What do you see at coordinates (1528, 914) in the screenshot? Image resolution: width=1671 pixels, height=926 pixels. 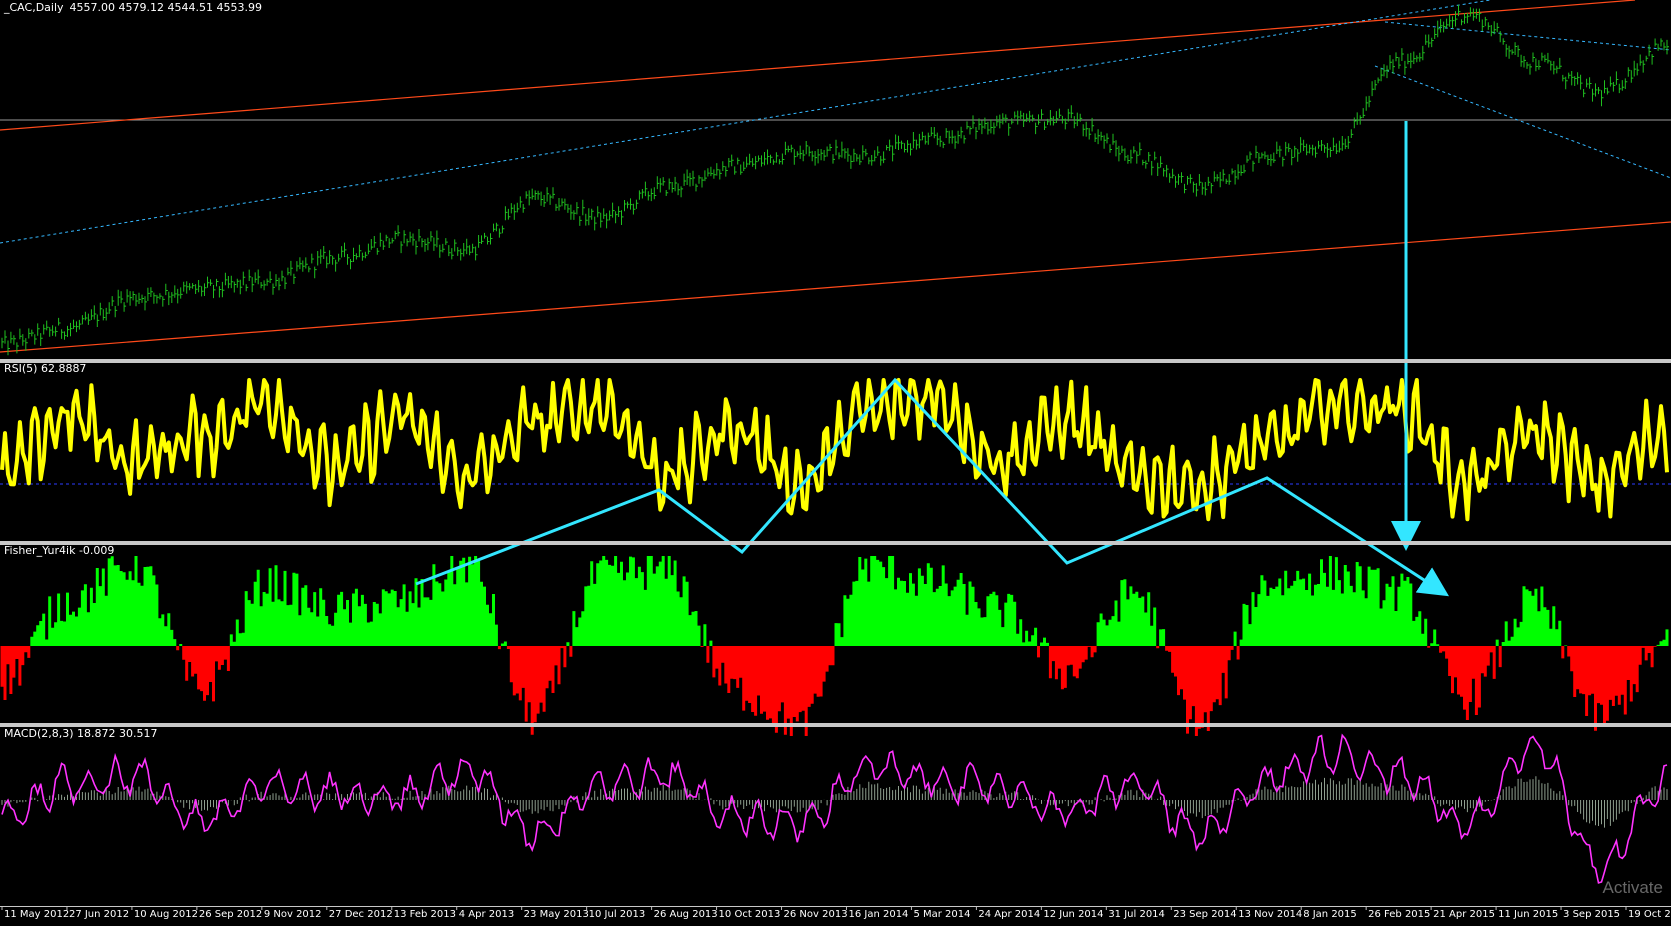 I see `x-tick-label: 11 Jun 2015` at bounding box center [1528, 914].